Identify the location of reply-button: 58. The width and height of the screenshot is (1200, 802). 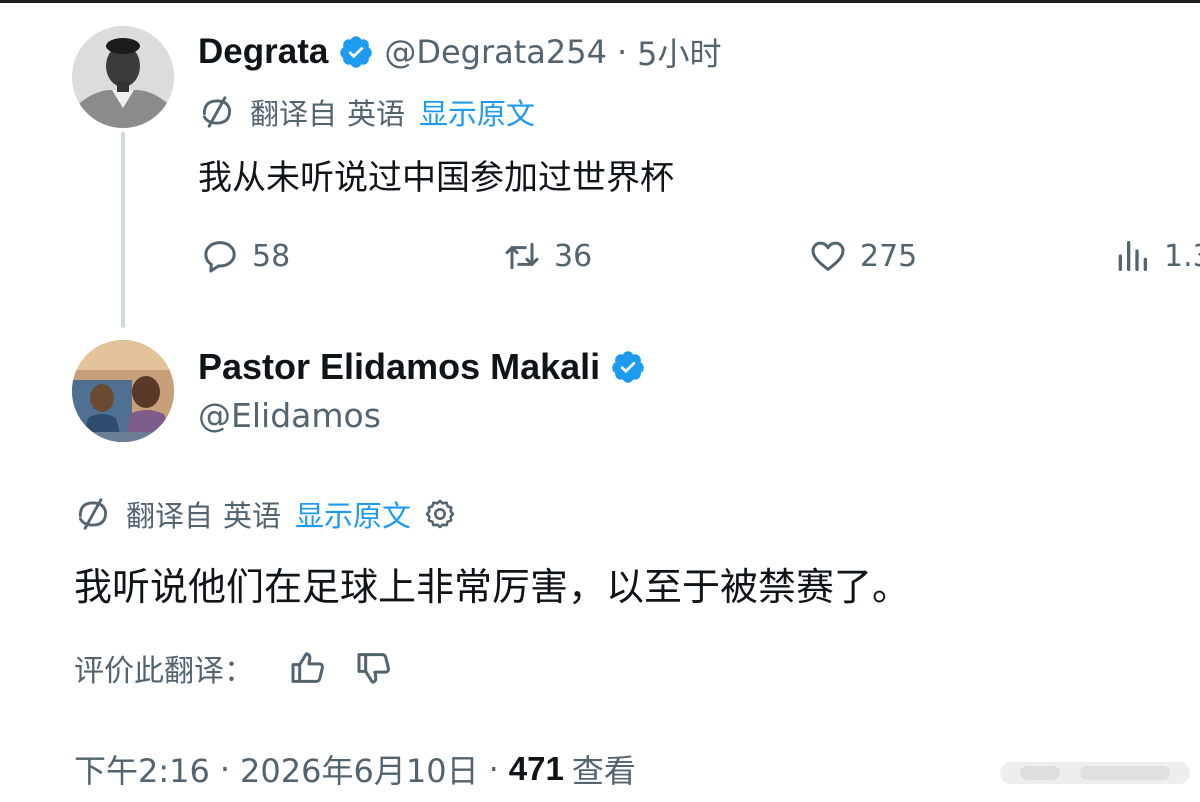
(245, 256).